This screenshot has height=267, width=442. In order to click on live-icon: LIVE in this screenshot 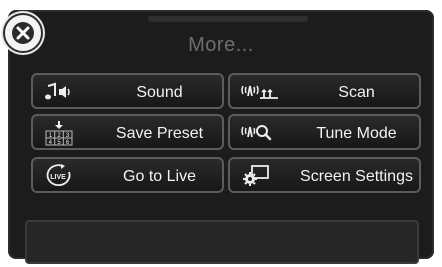, I will do `click(58, 175)`.